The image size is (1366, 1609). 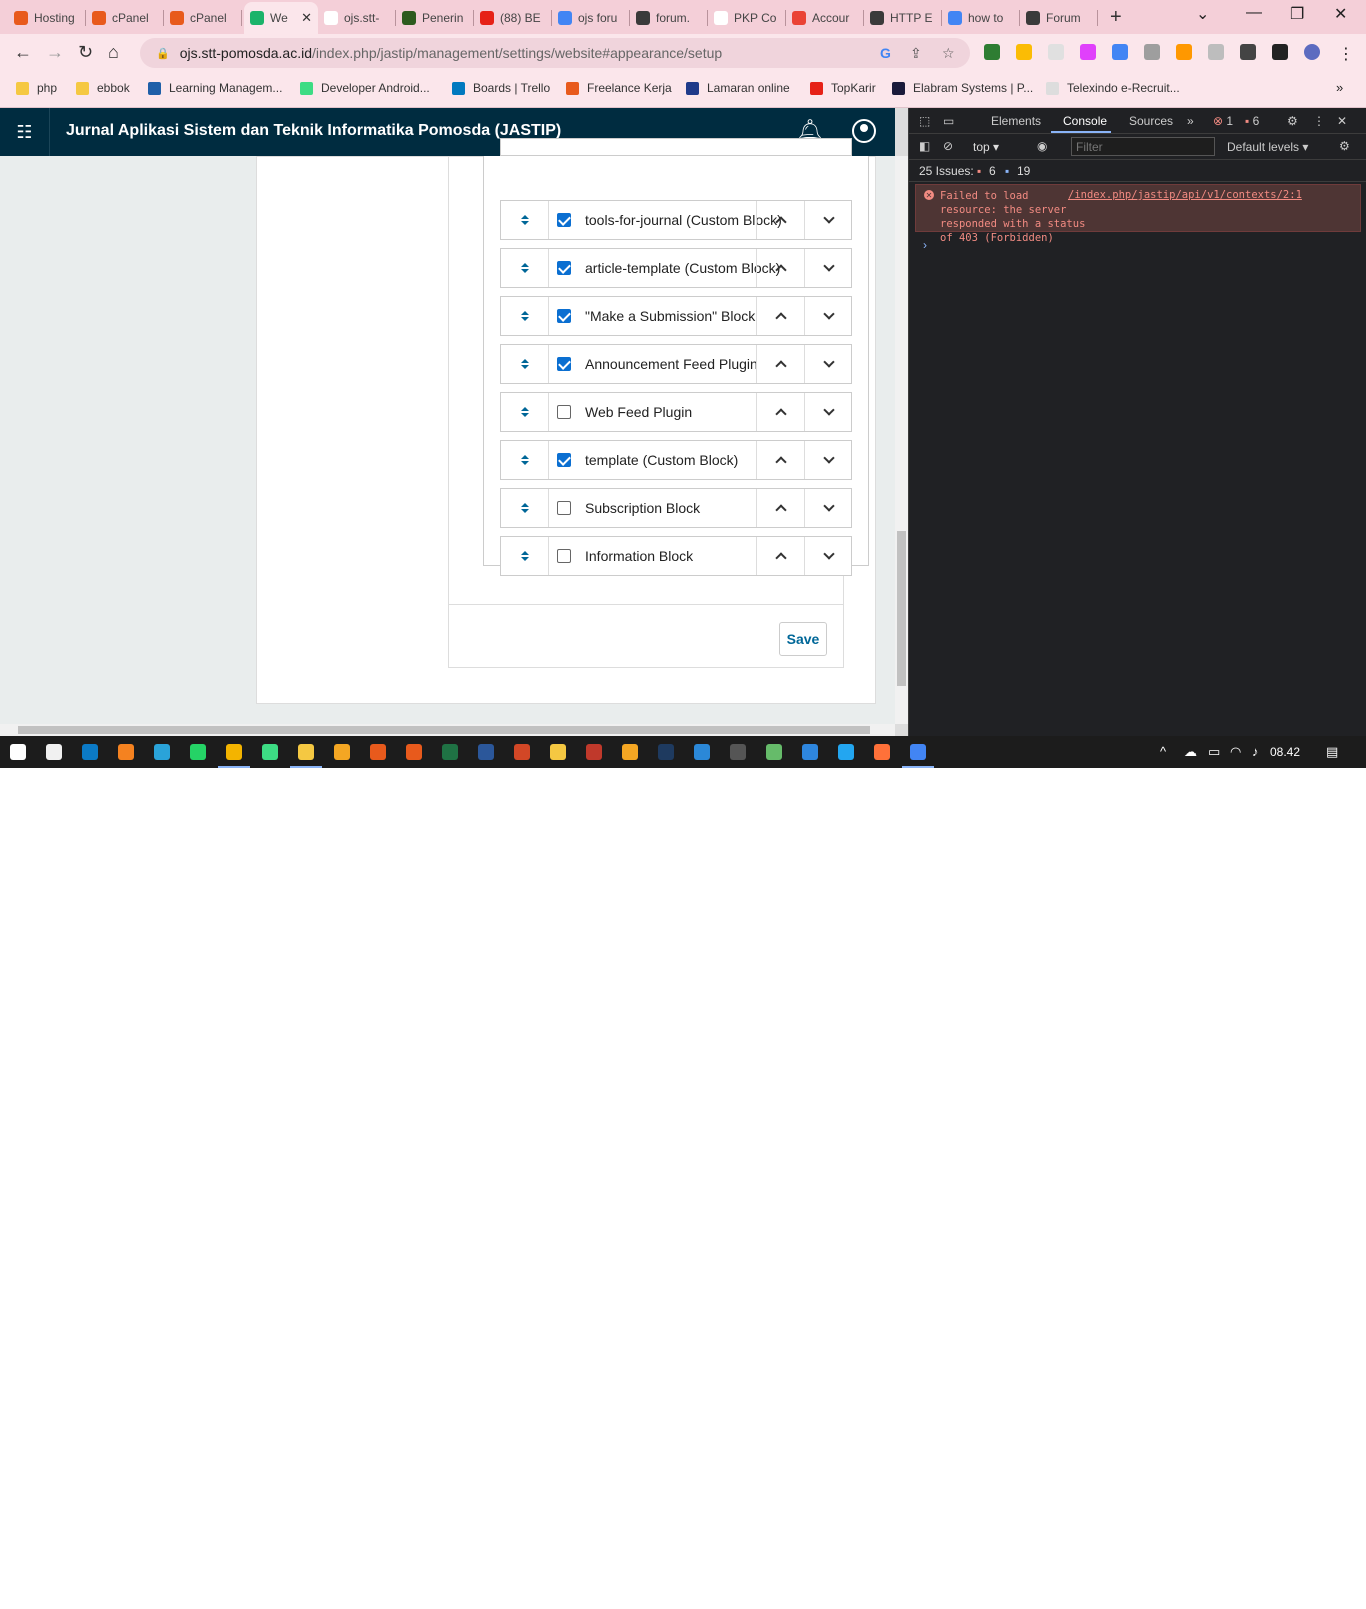 What do you see at coordinates (198, 752) in the screenshot?
I see `whatsapp-icon` at bounding box center [198, 752].